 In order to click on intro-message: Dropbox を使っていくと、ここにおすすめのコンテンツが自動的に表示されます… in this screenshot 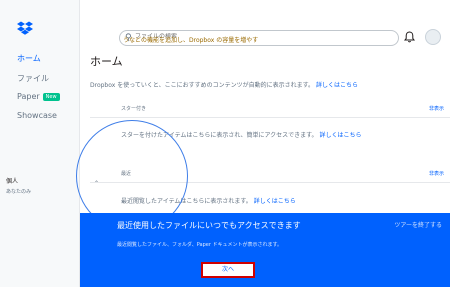, I will do `click(202, 85)`.